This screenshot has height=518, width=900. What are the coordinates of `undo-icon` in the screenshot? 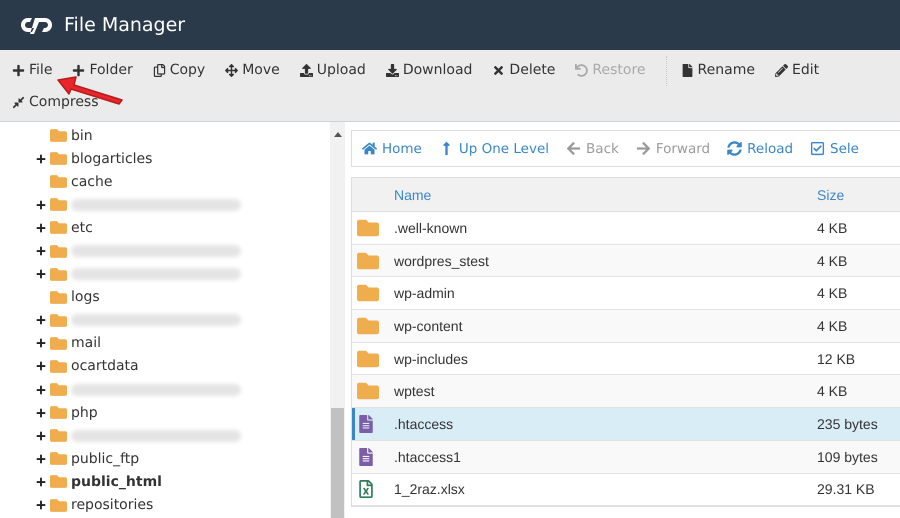 It's located at (581, 70).